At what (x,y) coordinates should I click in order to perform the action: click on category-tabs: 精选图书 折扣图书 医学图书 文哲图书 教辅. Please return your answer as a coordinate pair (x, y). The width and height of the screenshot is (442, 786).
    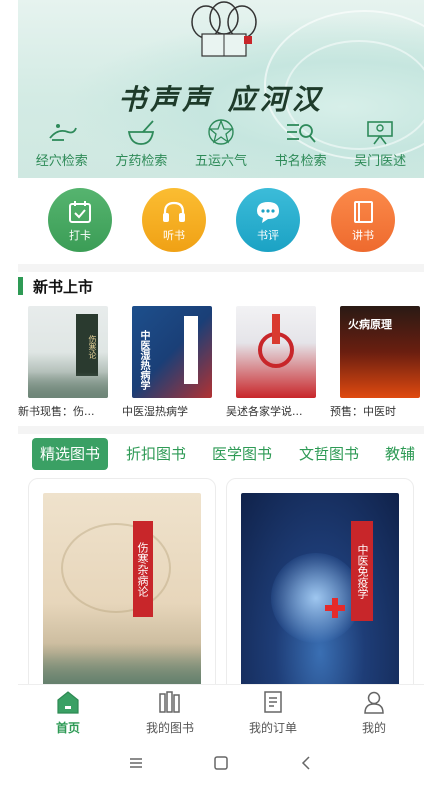
    Looking at the image, I should click on (221, 454).